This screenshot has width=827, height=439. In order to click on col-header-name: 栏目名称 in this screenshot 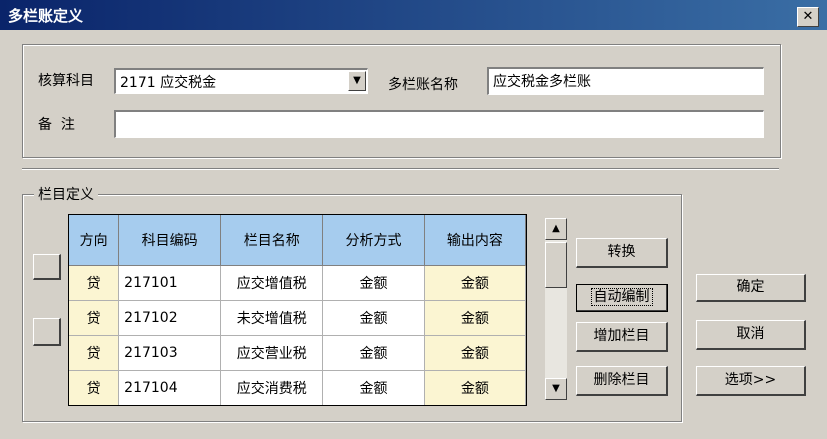, I will do `click(272, 240)`.